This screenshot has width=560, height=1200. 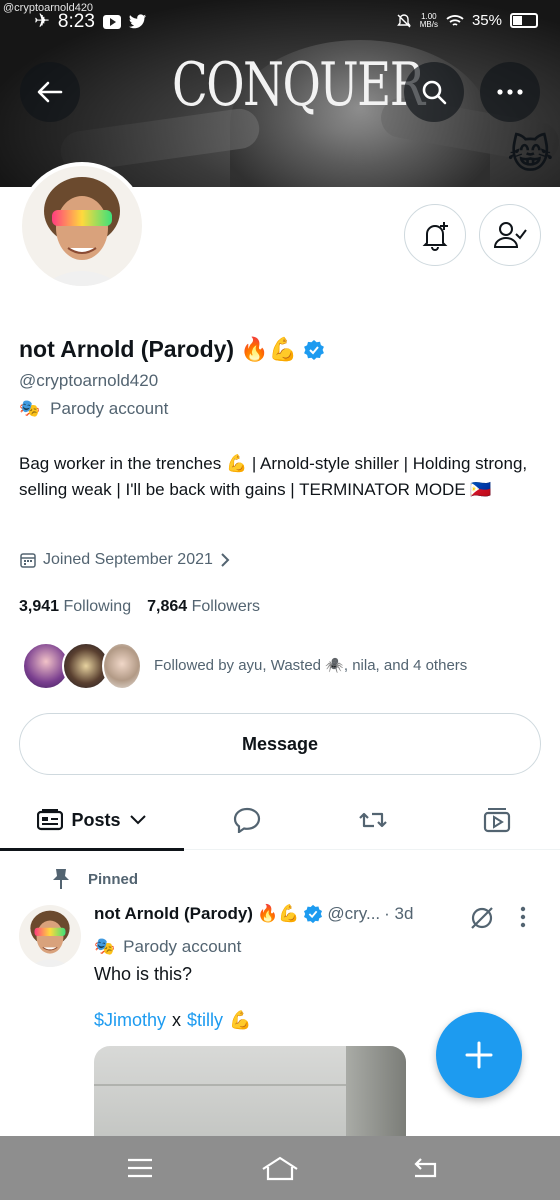 What do you see at coordinates (61, 879) in the screenshot?
I see `pin-icon` at bounding box center [61, 879].